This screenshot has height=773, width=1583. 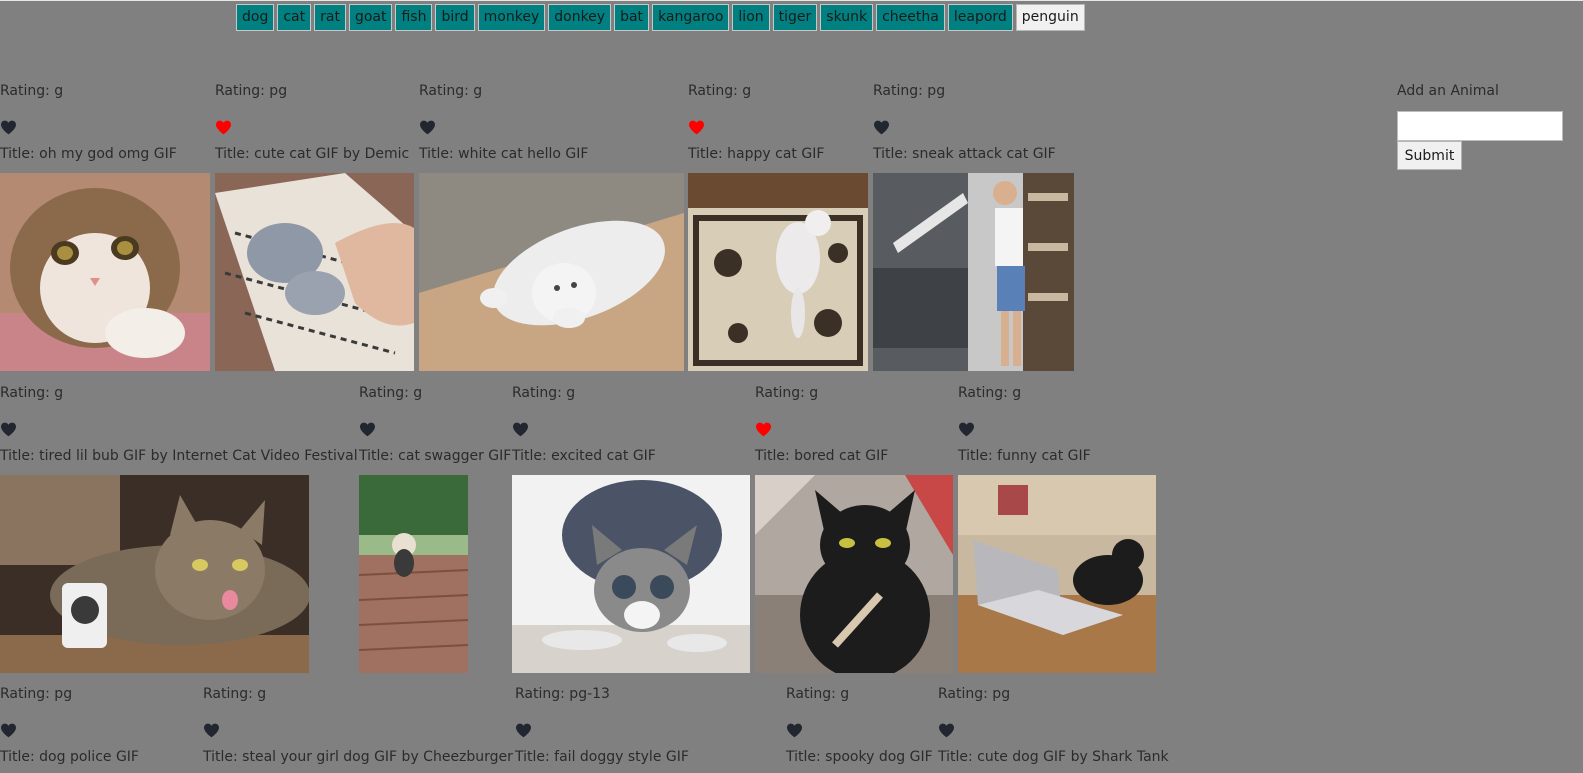 I want to click on gif-title: Title: fail doggy style GIF, so click(x=602, y=757).